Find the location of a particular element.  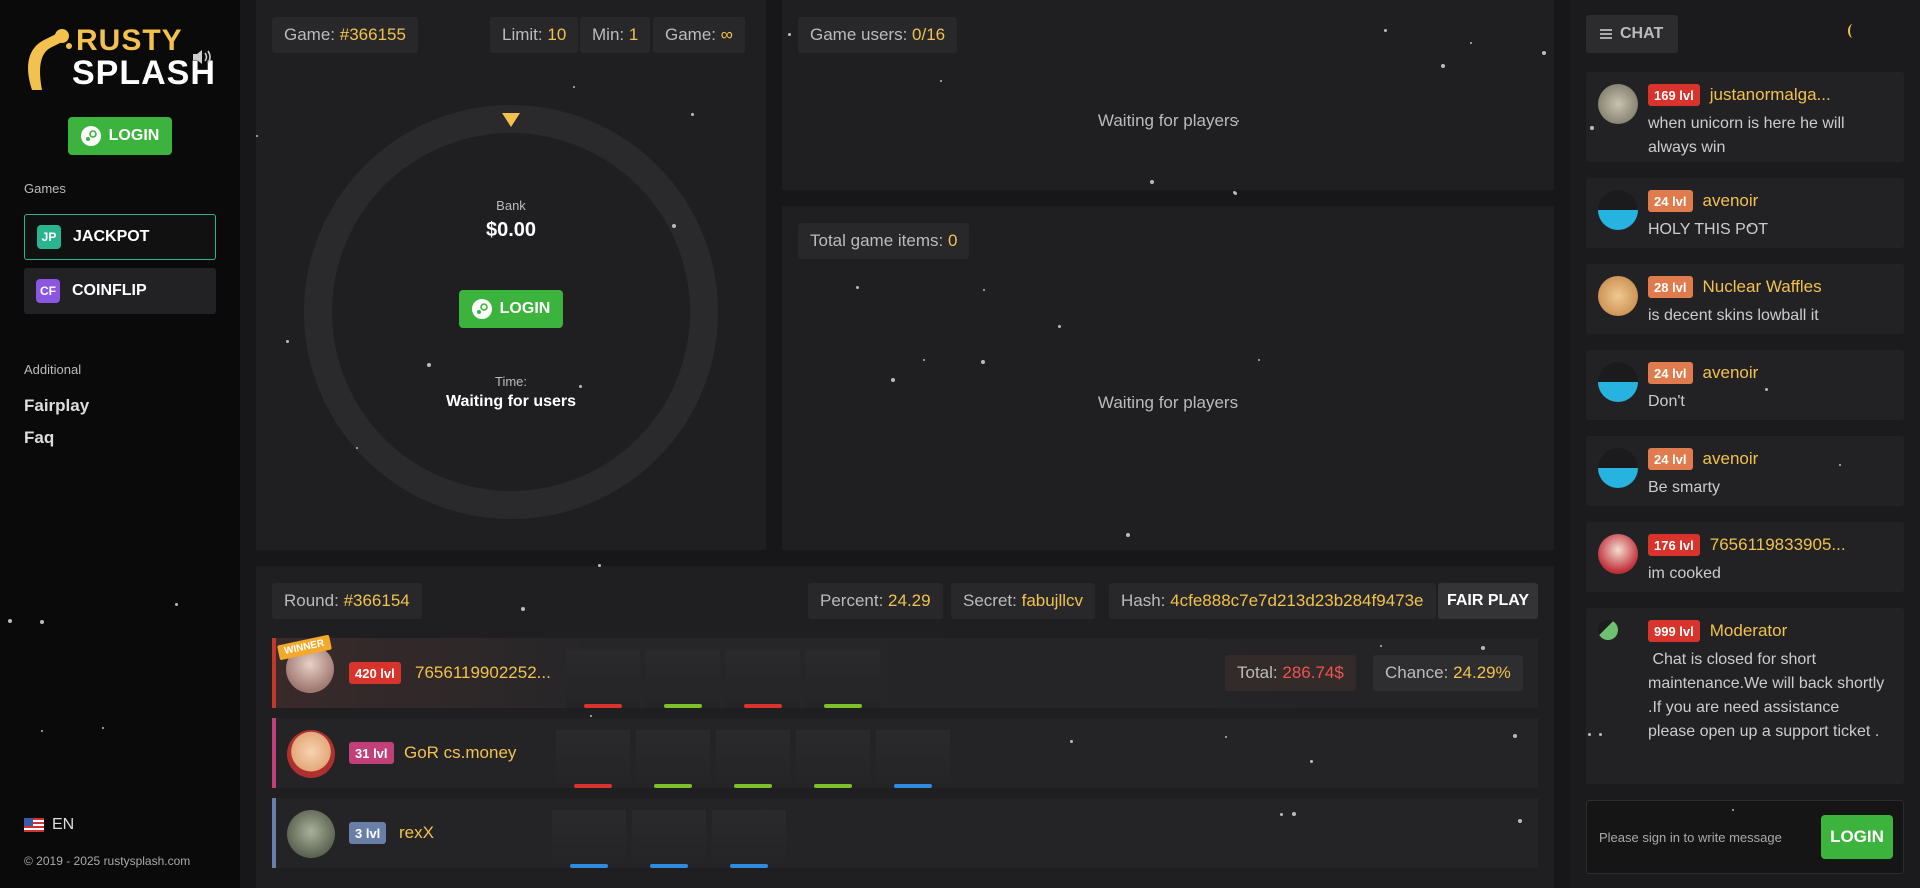

bank-label: Bank is located at coordinates (511, 205).